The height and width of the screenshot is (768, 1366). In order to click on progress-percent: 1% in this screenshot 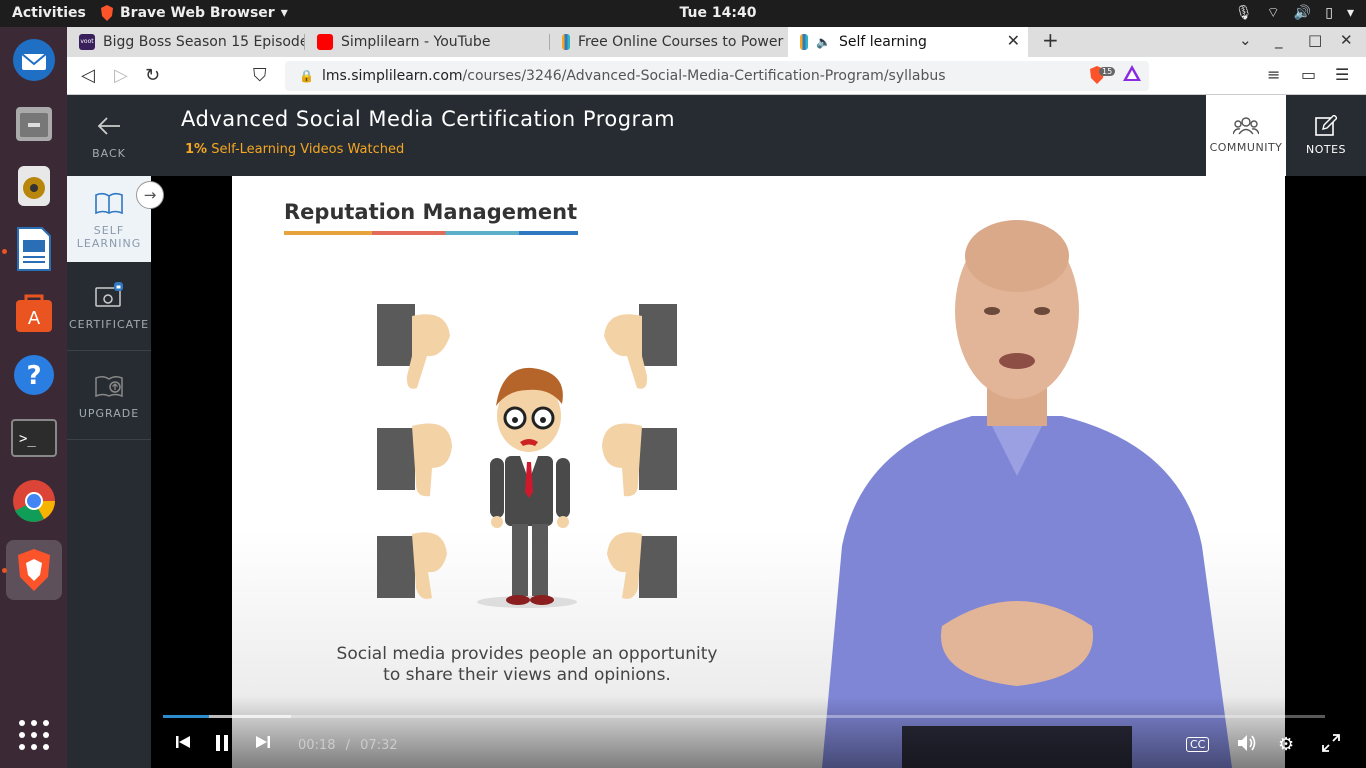, I will do `click(196, 149)`.